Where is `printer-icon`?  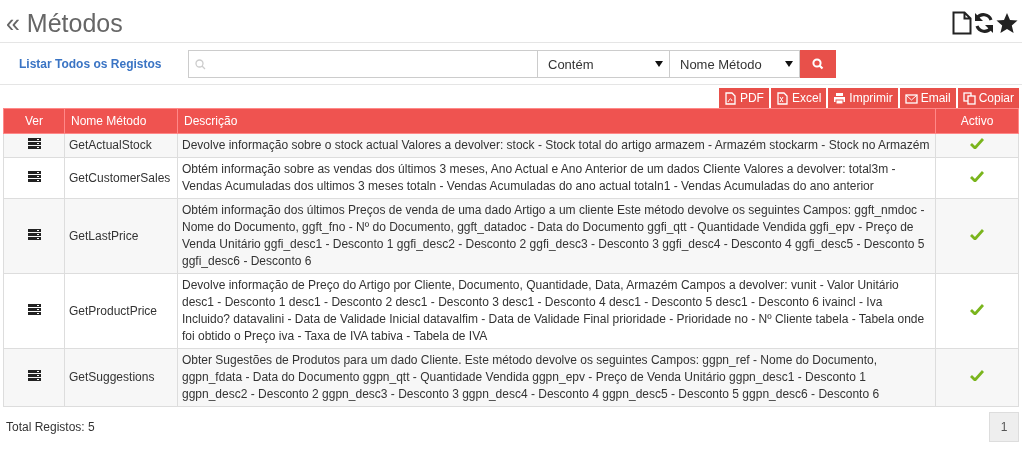 printer-icon is located at coordinates (840, 98).